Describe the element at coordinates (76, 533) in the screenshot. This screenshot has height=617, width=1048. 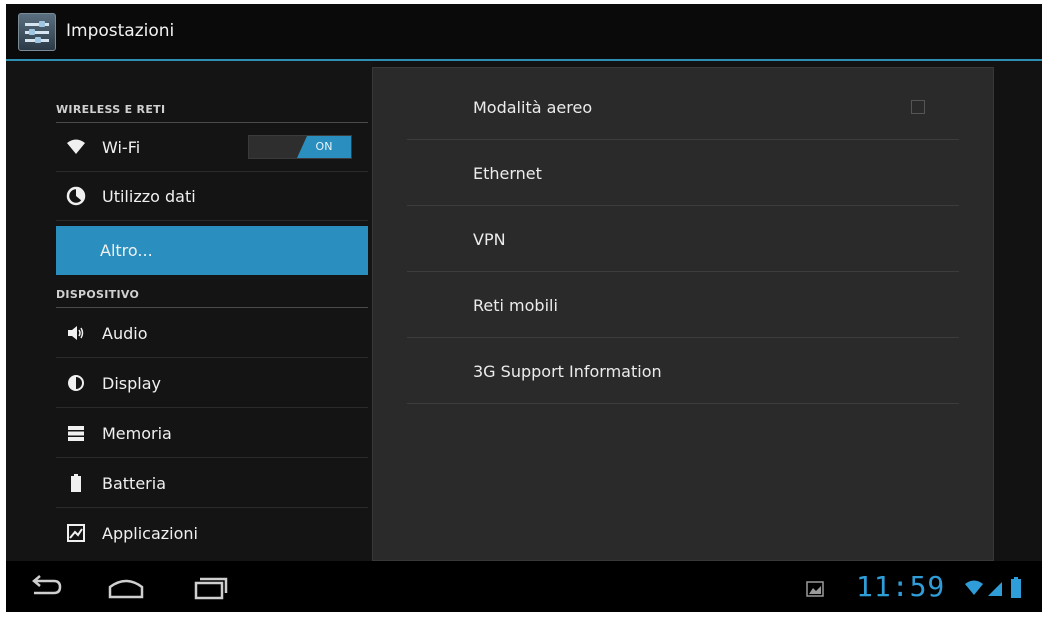
I see `apps-icon` at that location.